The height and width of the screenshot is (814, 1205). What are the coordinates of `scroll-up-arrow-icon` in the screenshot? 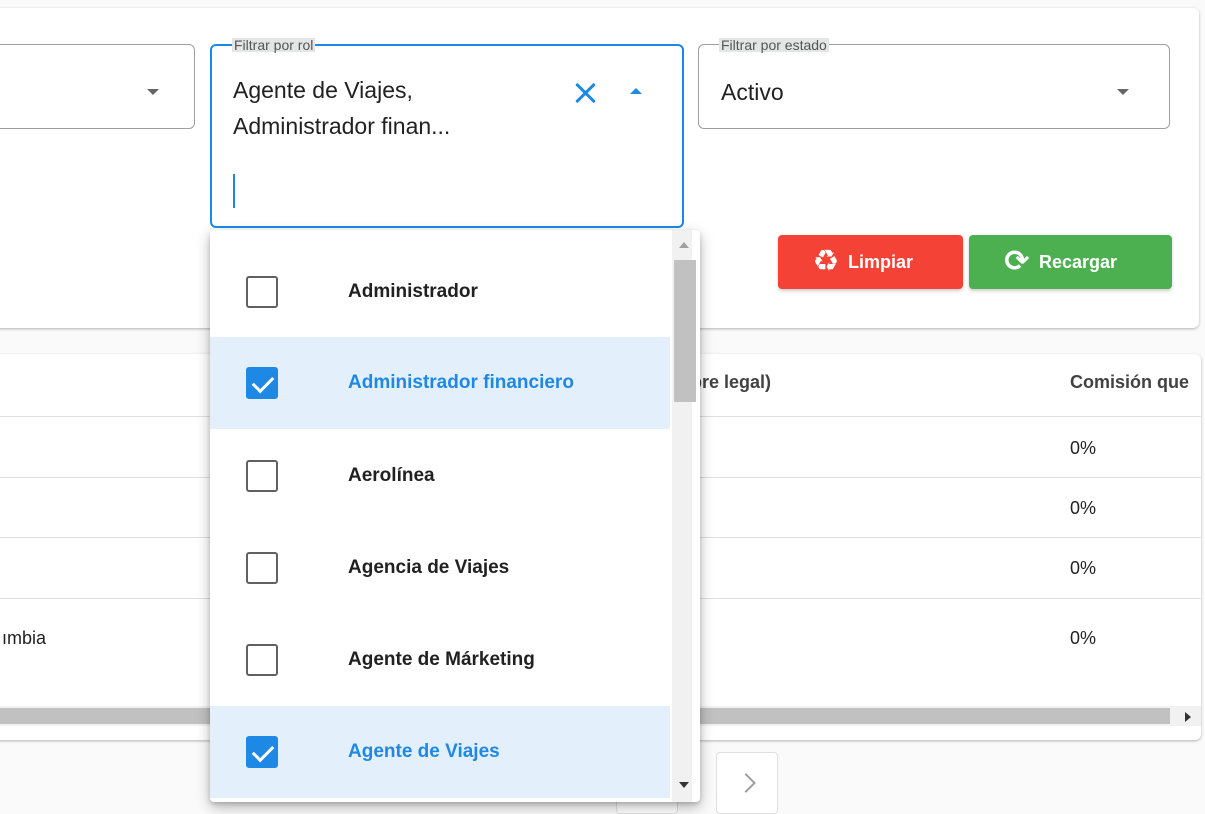 It's located at (684, 245).